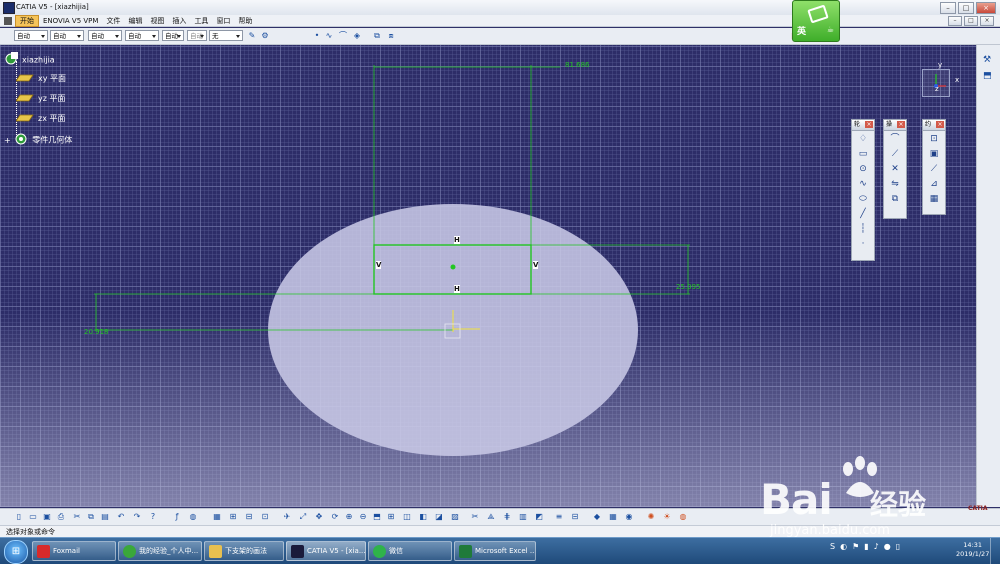 The height and width of the screenshot is (564, 1000). Describe the element at coordinates (971, 21) in the screenshot. I see `doc-restore-button: □` at that location.